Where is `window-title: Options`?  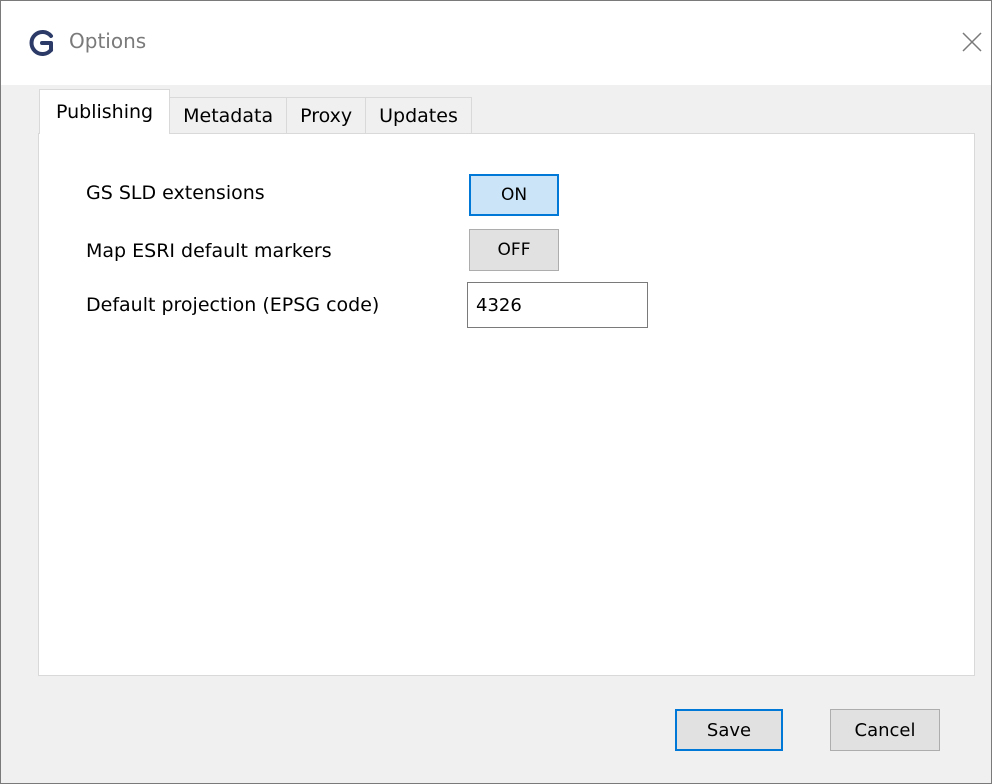 window-title: Options is located at coordinates (108, 41).